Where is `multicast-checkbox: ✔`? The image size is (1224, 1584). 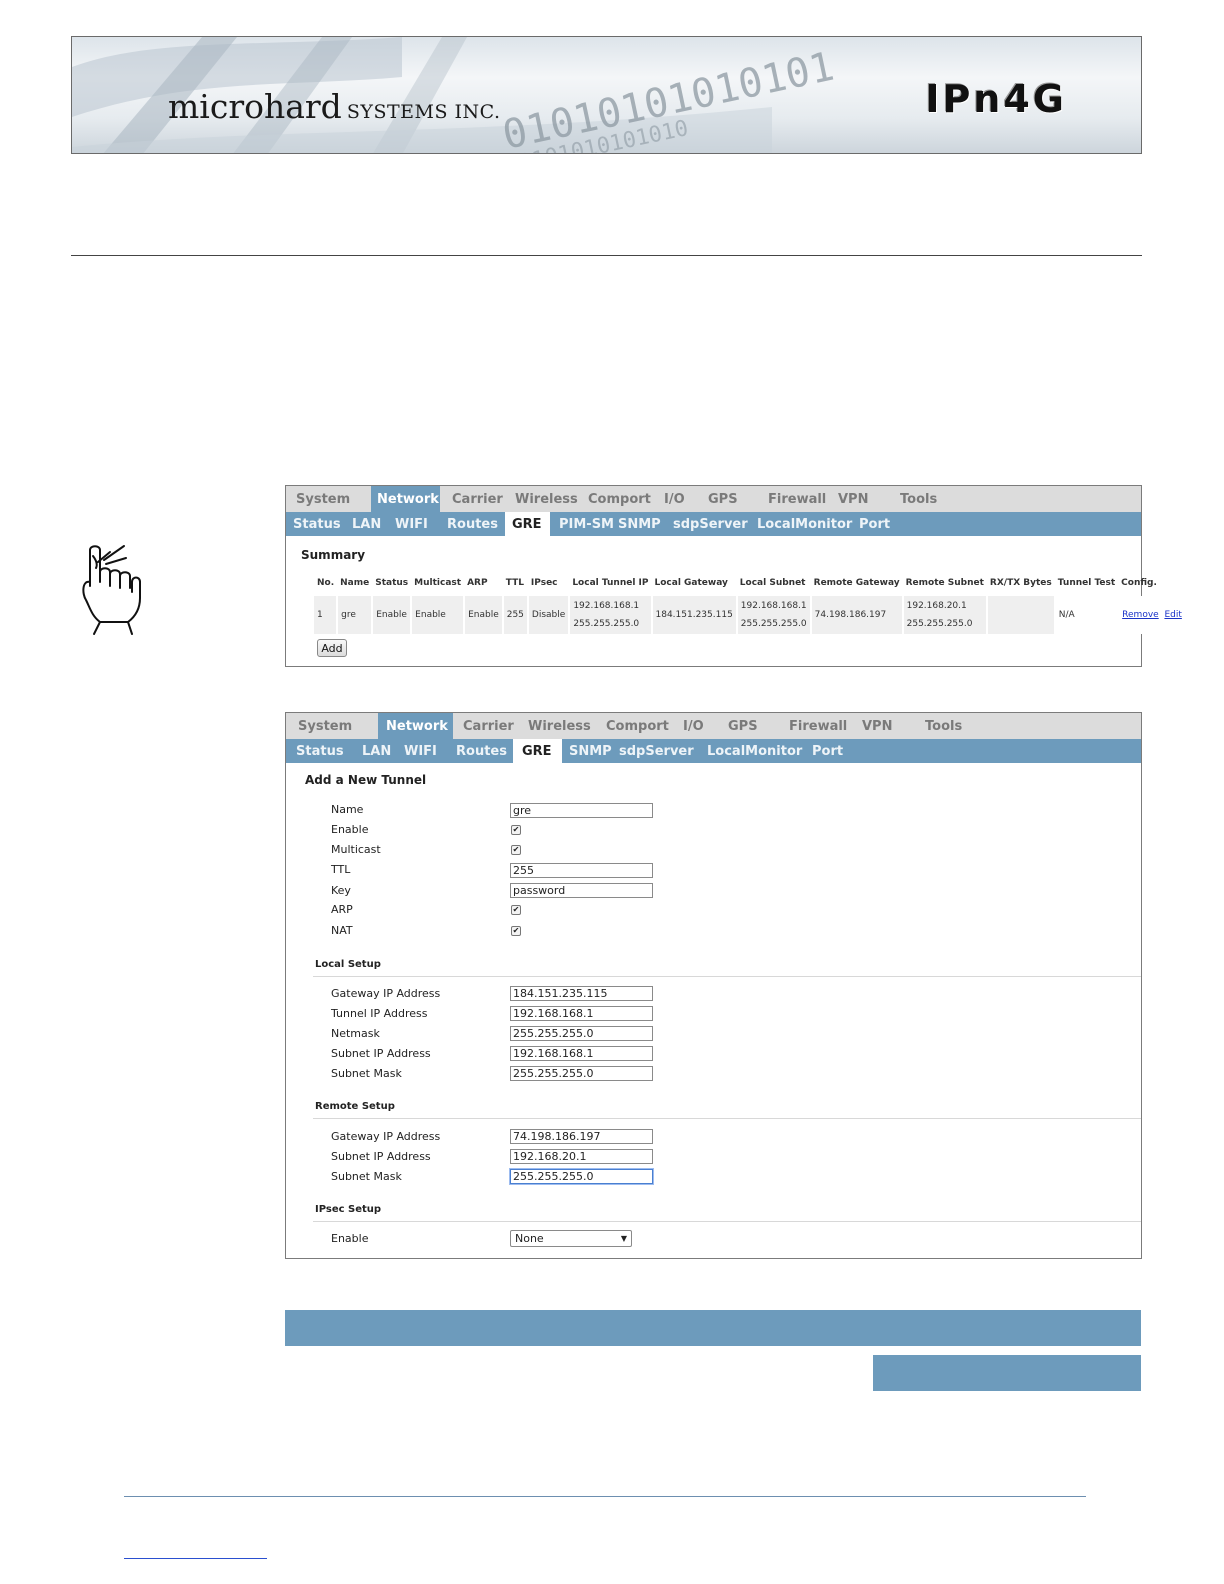
multicast-checkbox: ✔ is located at coordinates (516, 850).